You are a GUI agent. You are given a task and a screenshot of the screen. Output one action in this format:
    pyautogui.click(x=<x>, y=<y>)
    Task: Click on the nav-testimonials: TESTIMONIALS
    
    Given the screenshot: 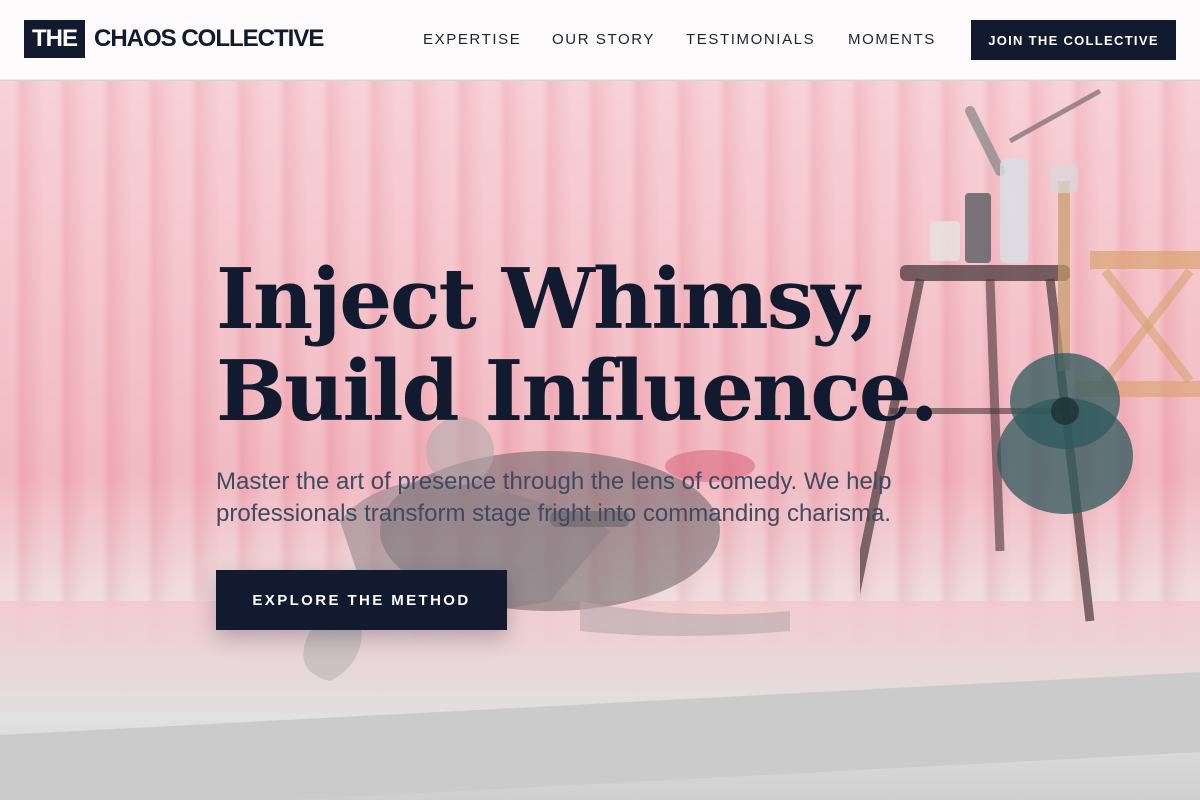 What is the action you would take?
    pyautogui.click(x=750, y=39)
    